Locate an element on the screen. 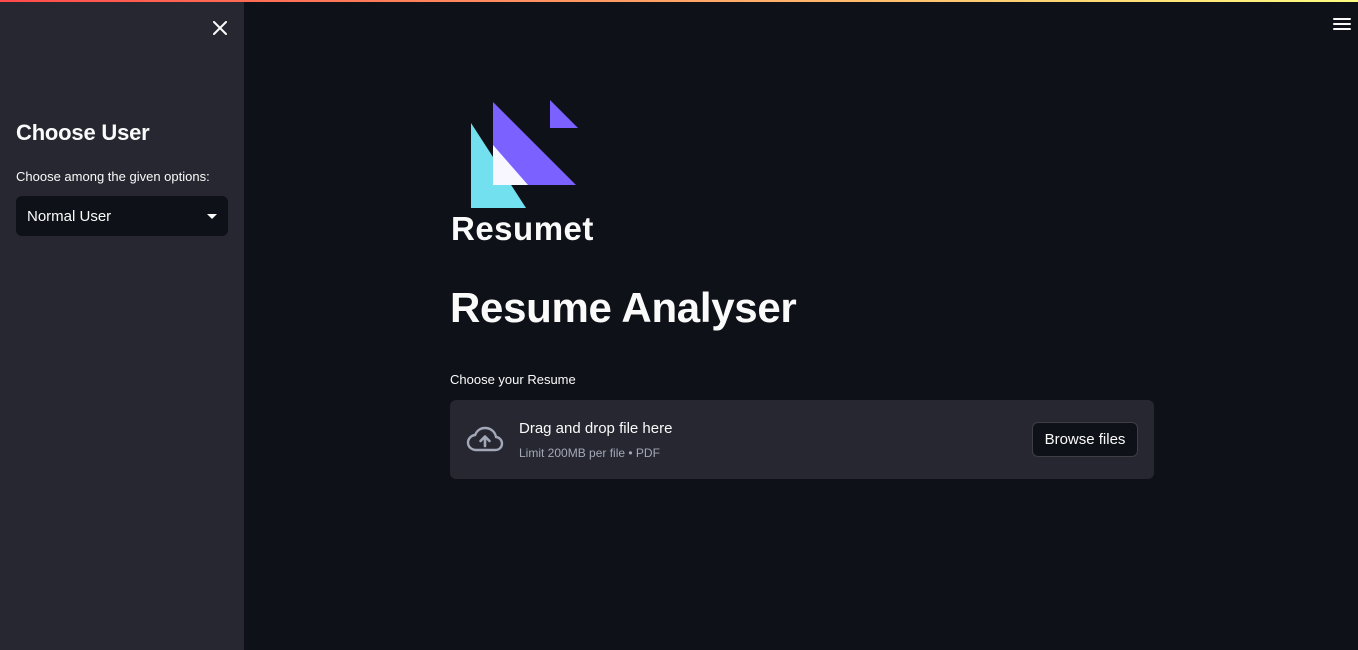 The image size is (1358, 650). file-uploader-label: Choose your Resume is located at coordinates (513, 379).